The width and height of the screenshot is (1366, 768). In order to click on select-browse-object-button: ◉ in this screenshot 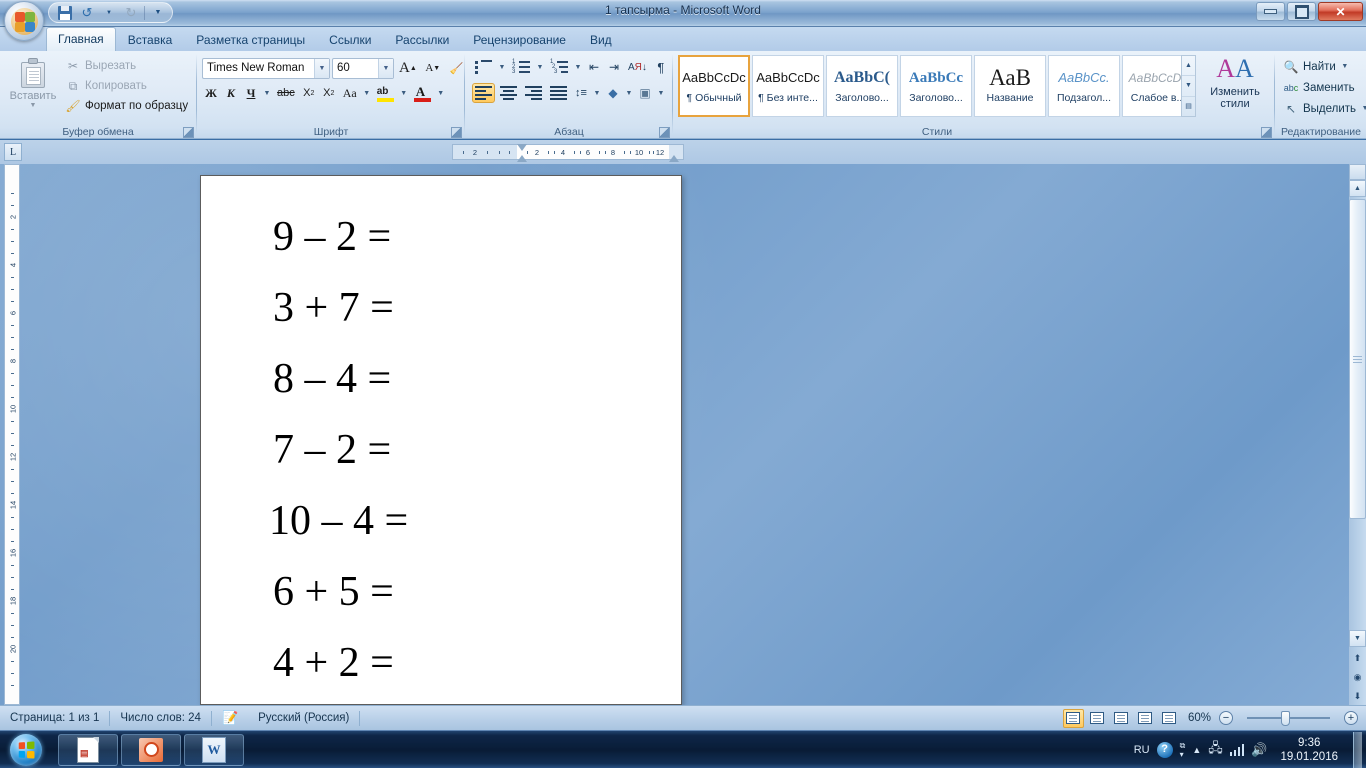, I will do `click(1357, 677)`.